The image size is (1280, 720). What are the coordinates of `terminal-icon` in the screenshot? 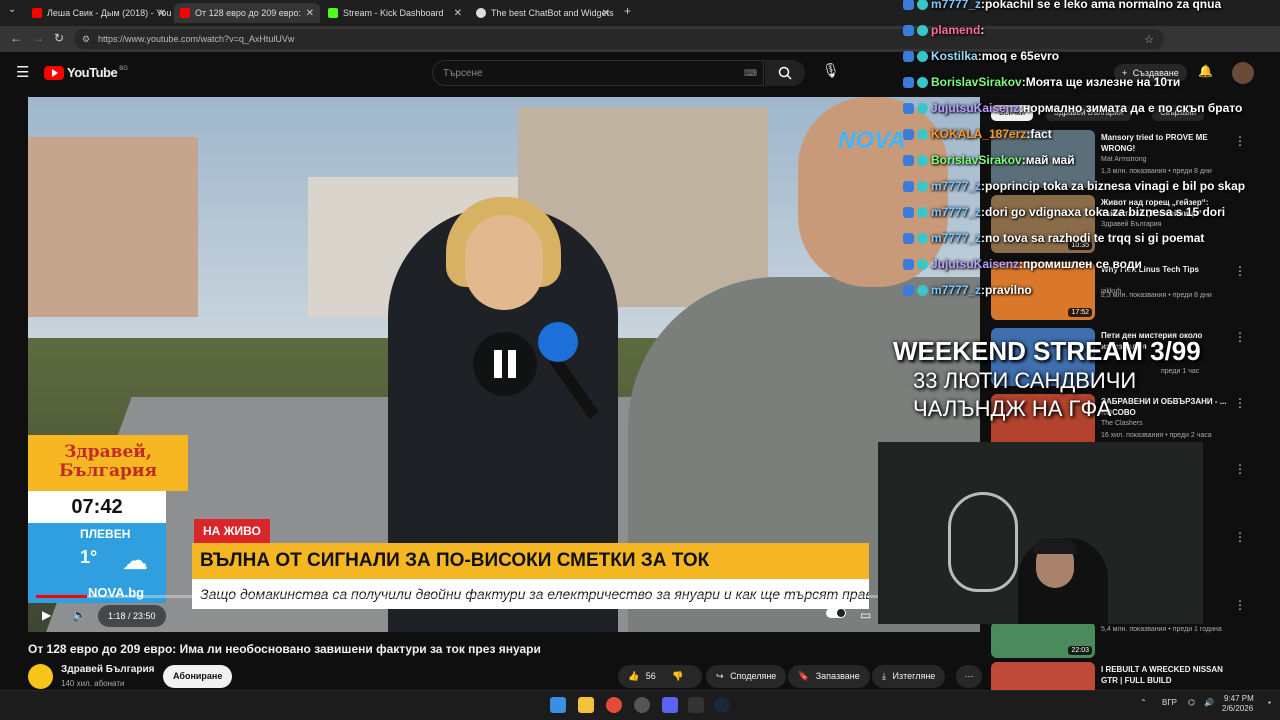 It's located at (696, 705).